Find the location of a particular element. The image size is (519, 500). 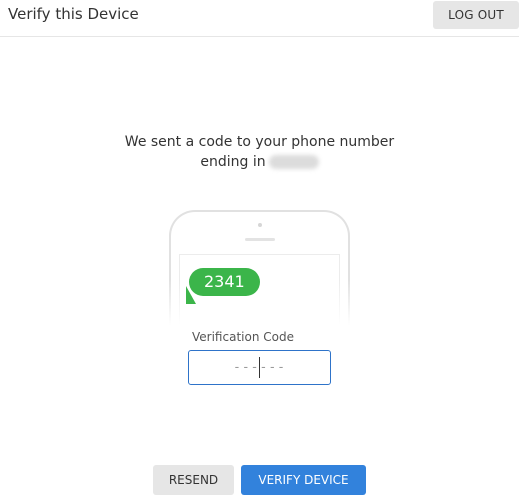

verification-code-label: Verification Code is located at coordinates (243, 337).